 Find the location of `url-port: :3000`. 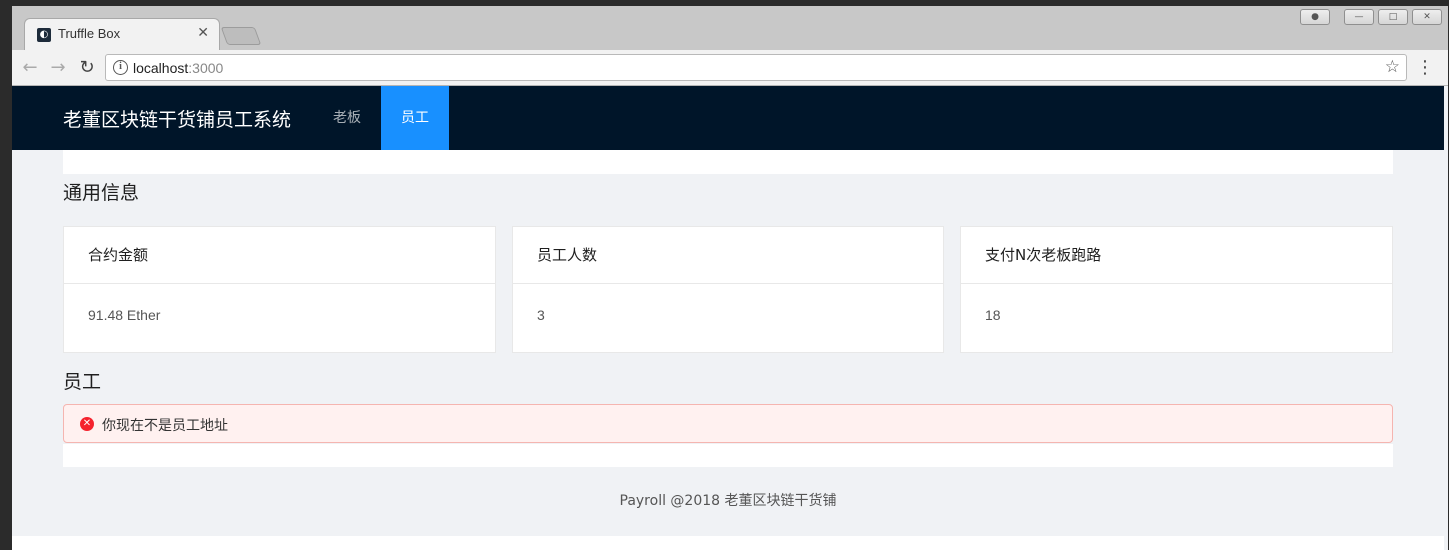

url-port: :3000 is located at coordinates (206, 68).